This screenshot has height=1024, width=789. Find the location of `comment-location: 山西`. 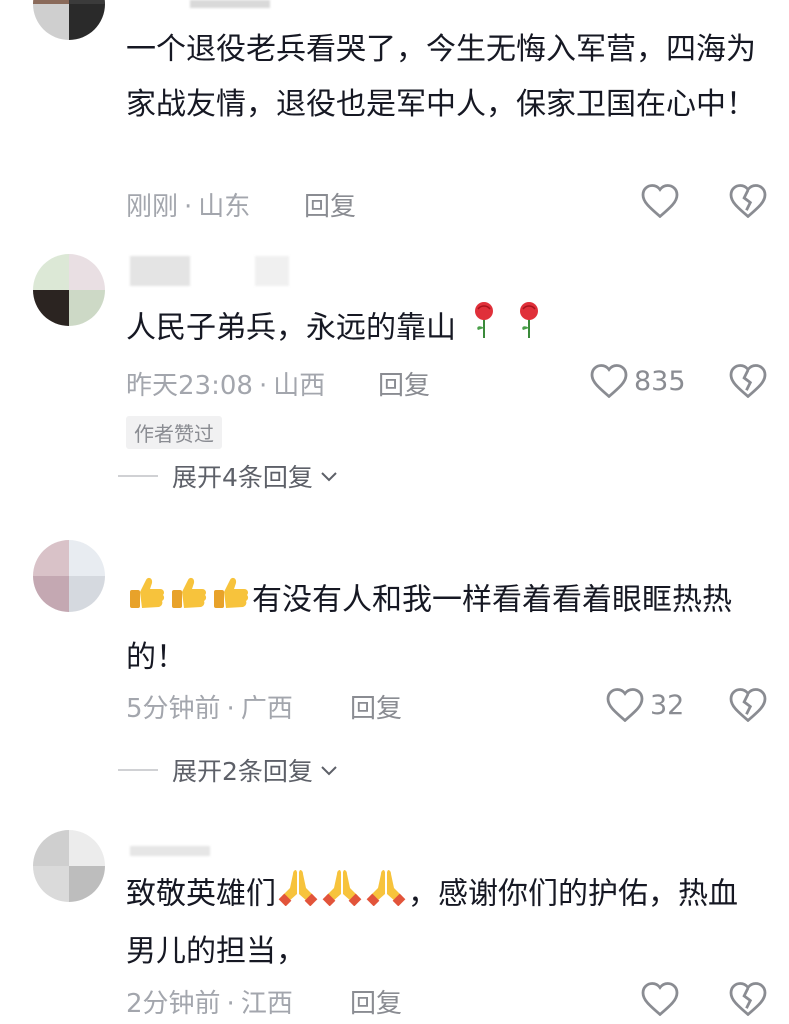

comment-location: 山西 is located at coordinates (299, 386).